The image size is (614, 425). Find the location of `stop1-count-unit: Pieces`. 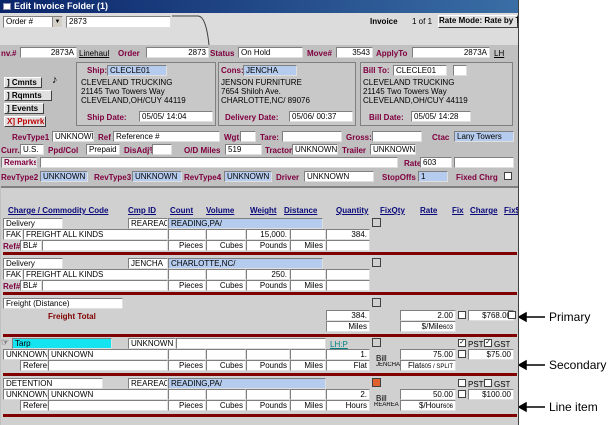

stop1-count-unit: Pieces is located at coordinates (187, 245).